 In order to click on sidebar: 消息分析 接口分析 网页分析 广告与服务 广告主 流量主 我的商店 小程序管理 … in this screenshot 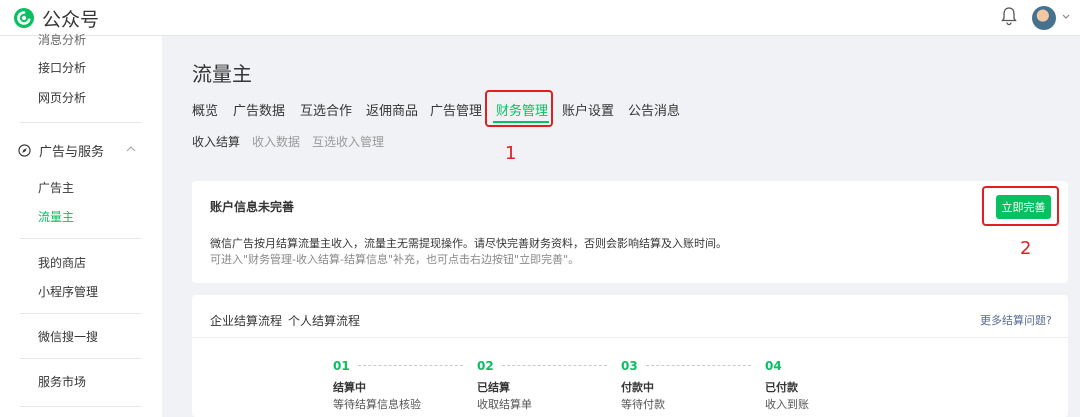, I will do `click(81, 225)`.